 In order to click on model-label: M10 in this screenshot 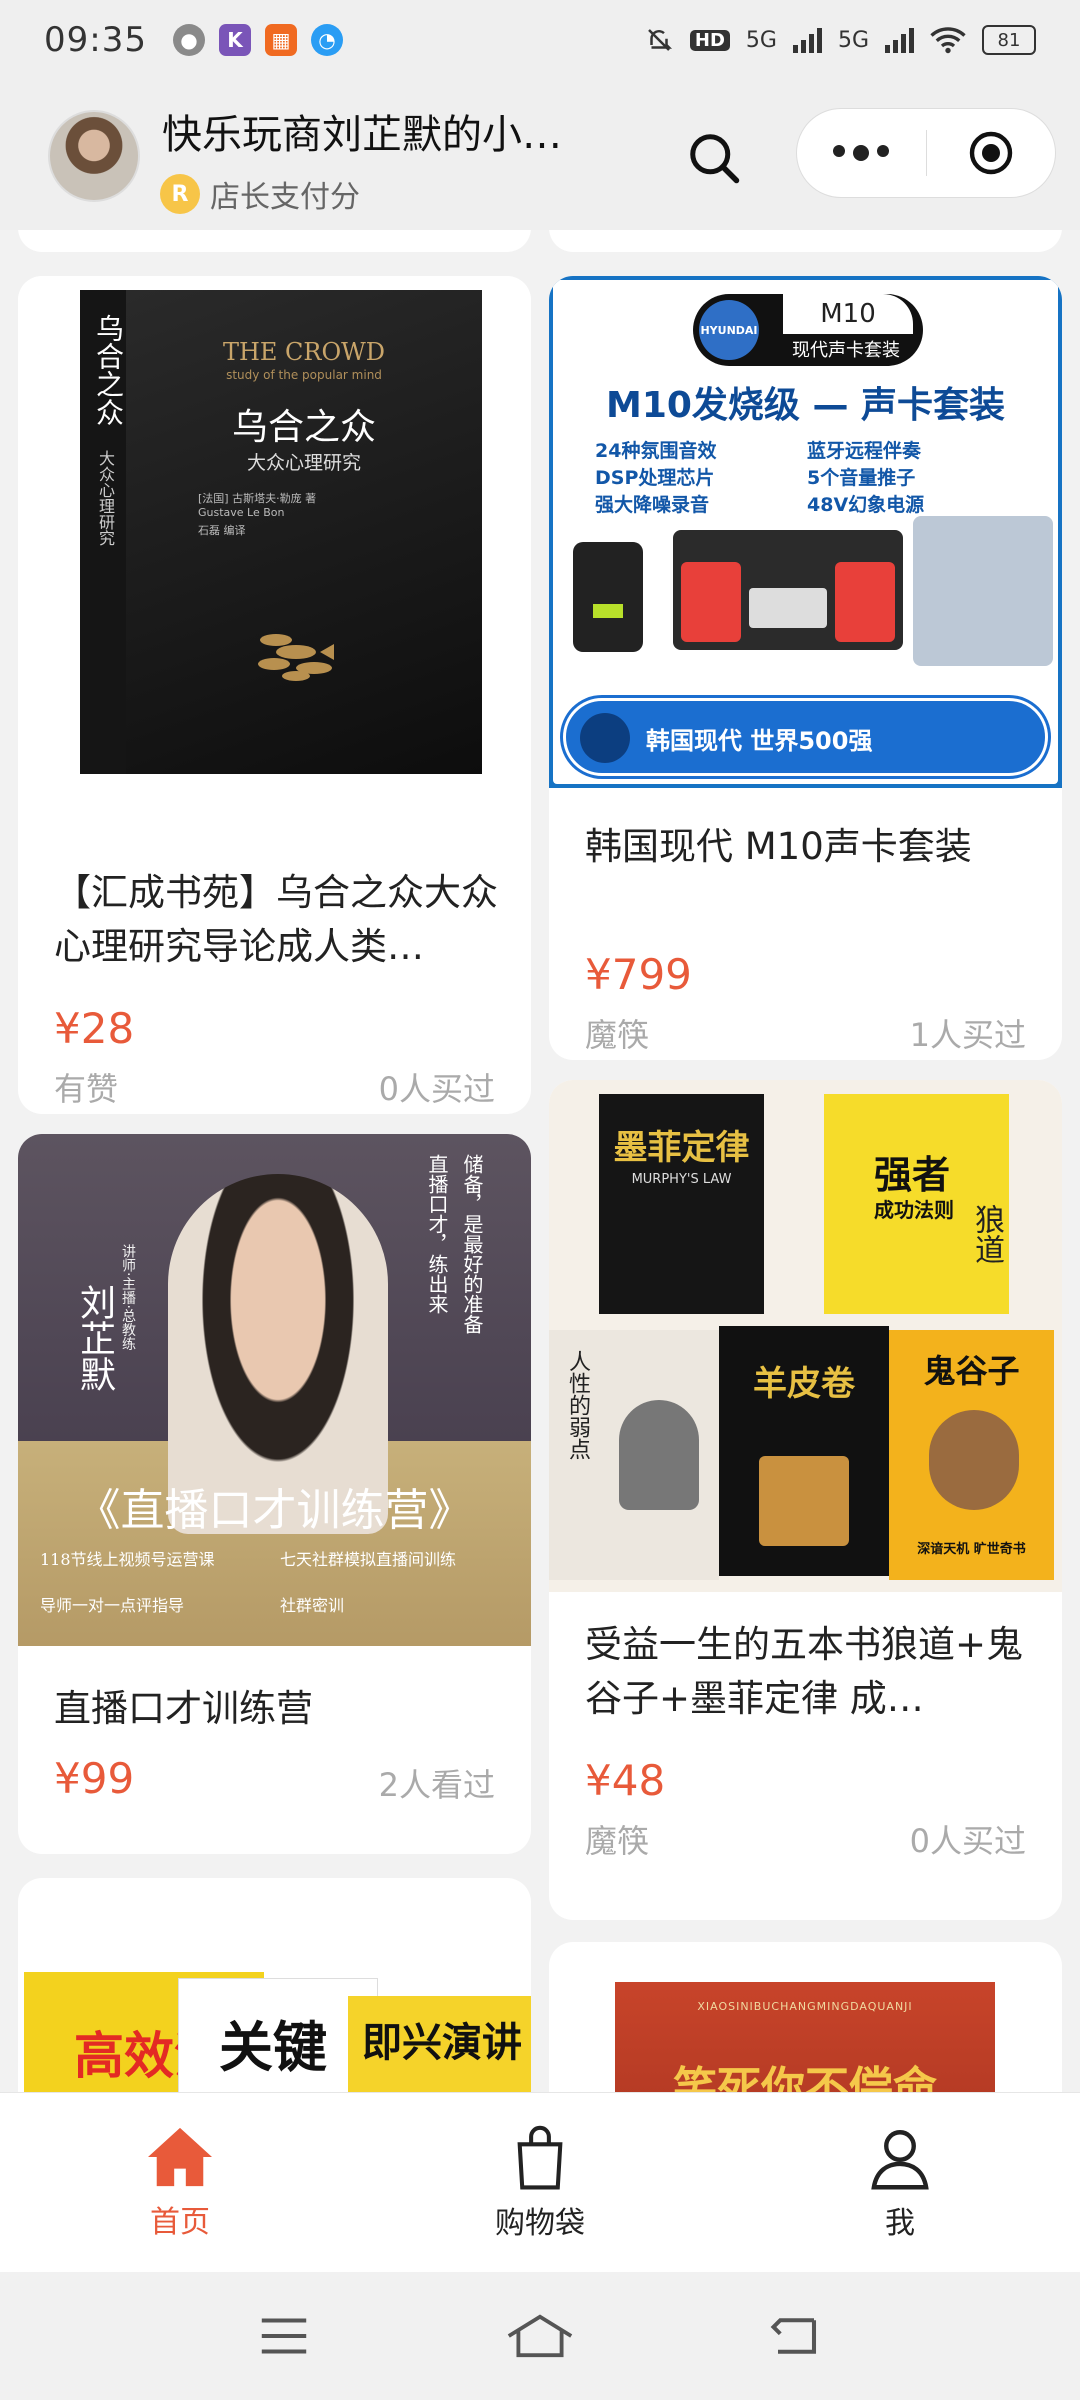, I will do `click(848, 314)`.